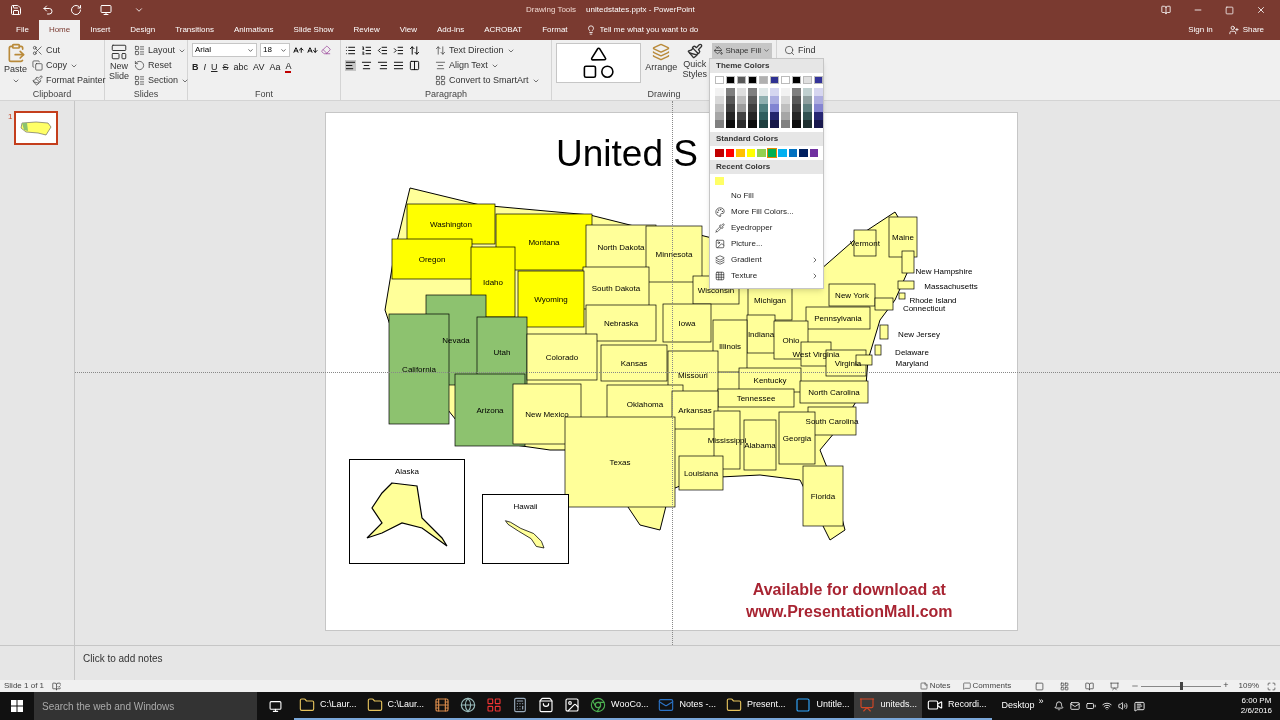 The image size is (1280, 720). I want to click on copy-button: Copy, so click(69, 65).